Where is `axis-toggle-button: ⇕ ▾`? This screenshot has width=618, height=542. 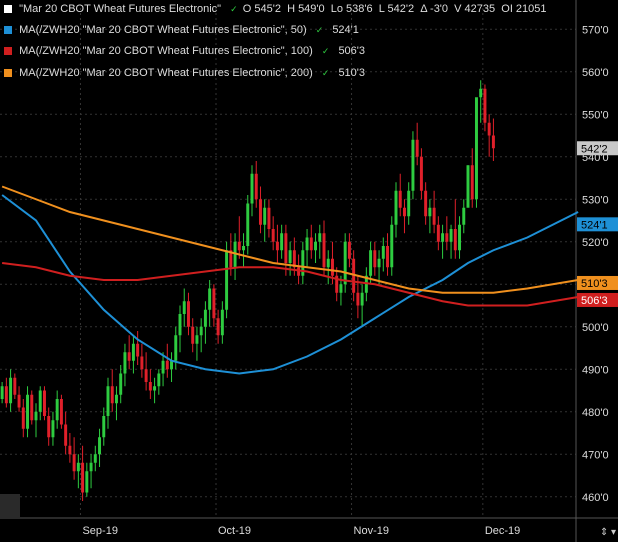
axis-toggle-button: ⇕ ▾ is located at coordinates (608, 532).